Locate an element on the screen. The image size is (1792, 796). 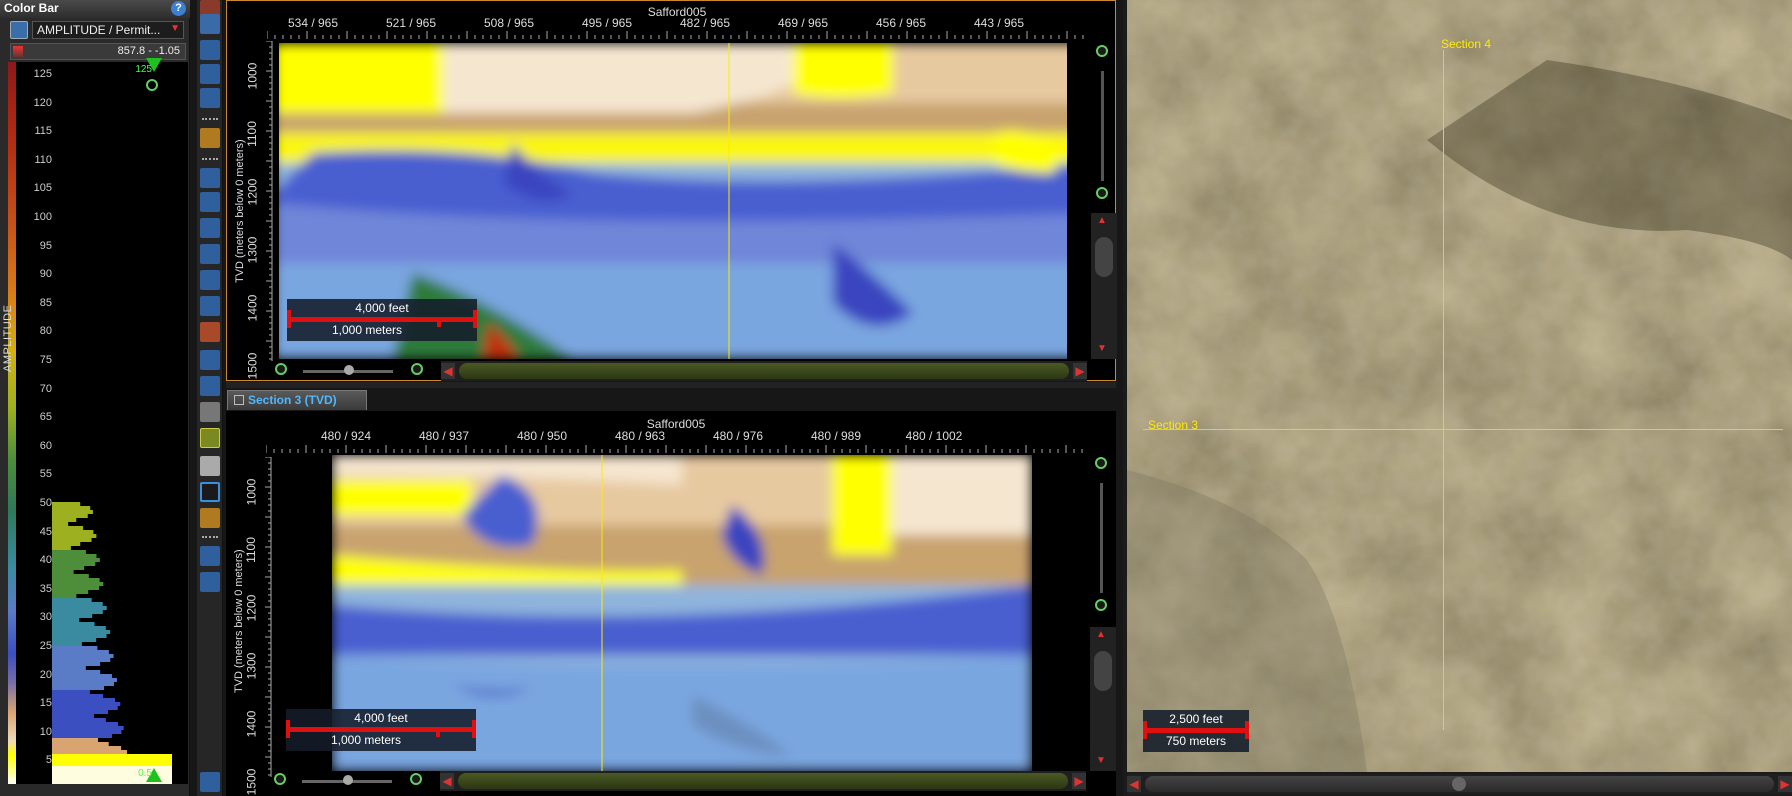
tab-section-3: Section 3 (TVD) is located at coordinates (297, 400).